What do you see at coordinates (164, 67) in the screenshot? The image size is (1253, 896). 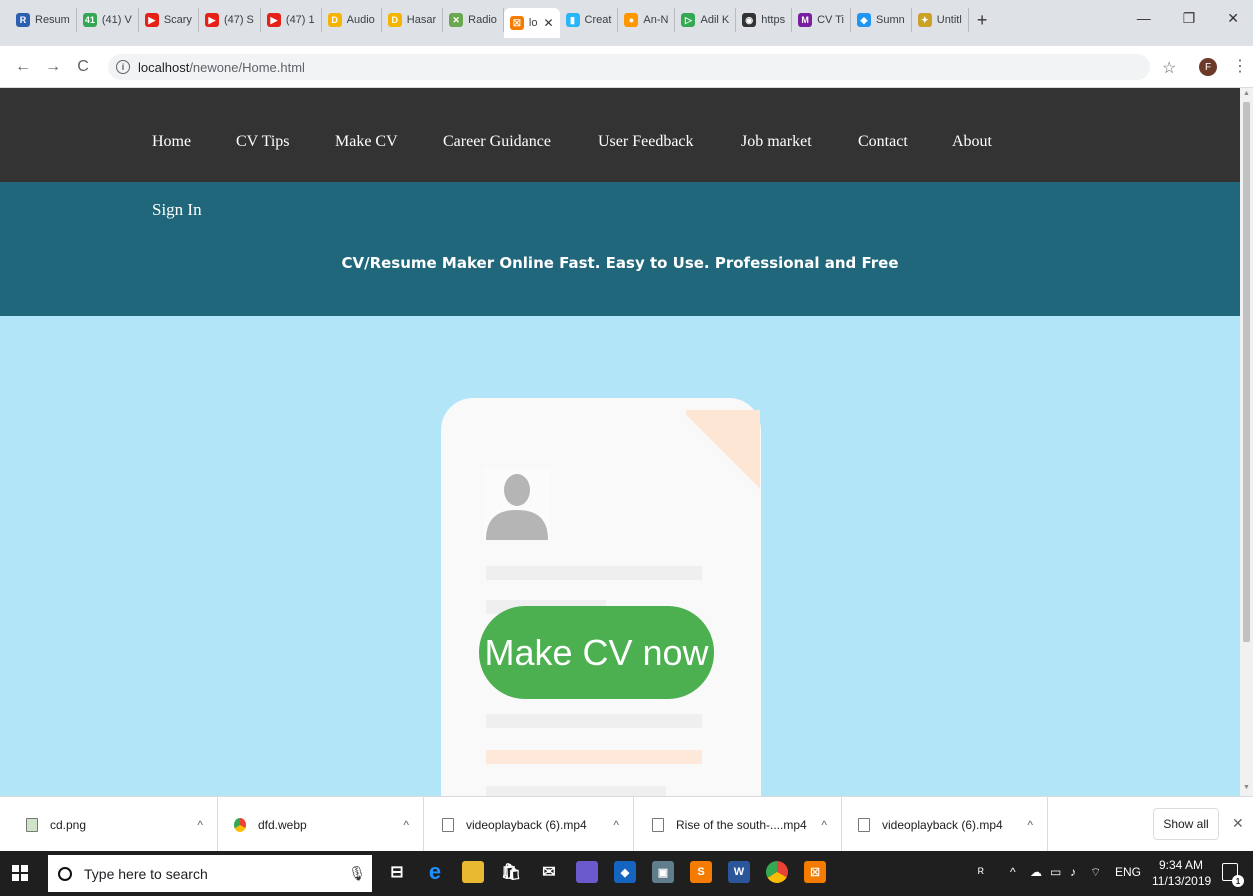 I see `url-host: localhost` at bounding box center [164, 67].